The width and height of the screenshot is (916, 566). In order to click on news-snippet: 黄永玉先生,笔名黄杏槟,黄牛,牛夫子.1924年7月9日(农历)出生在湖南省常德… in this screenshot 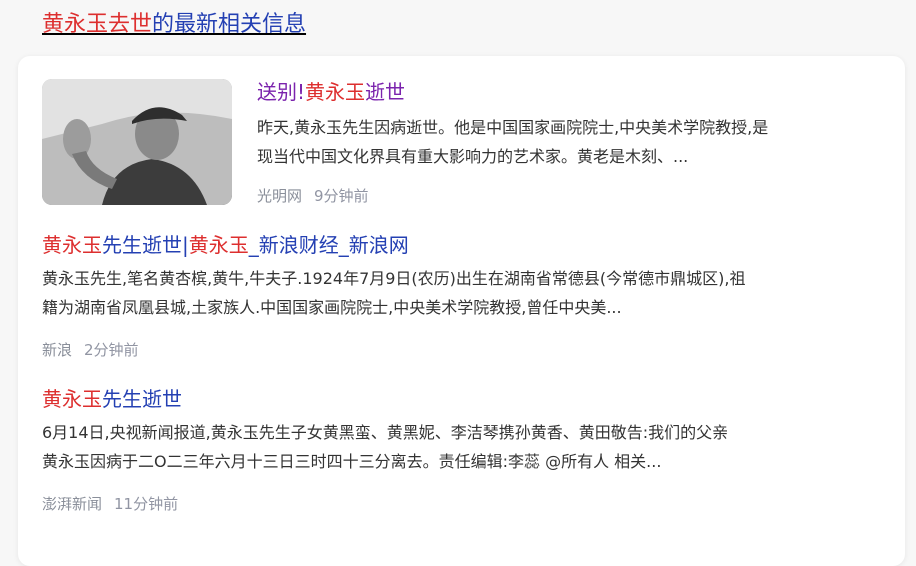, I will do `click(393, 293)`.